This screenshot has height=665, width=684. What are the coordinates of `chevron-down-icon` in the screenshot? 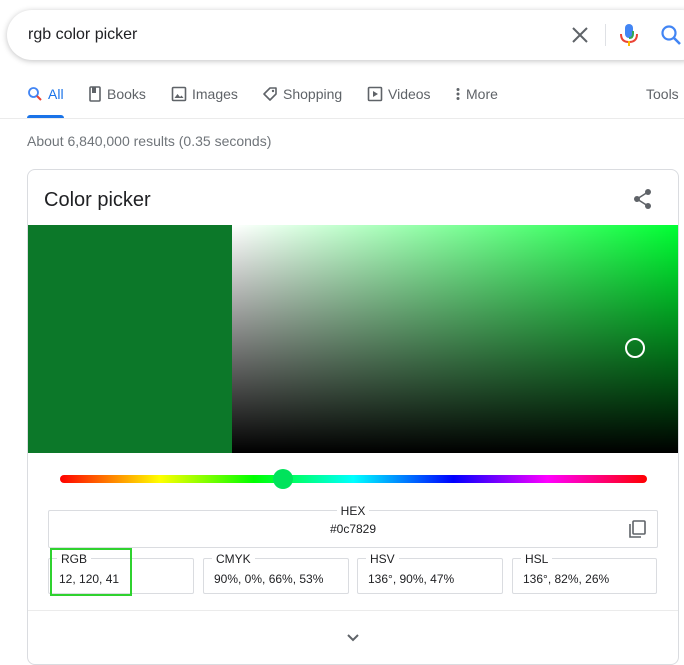 It's located at (353, 637).